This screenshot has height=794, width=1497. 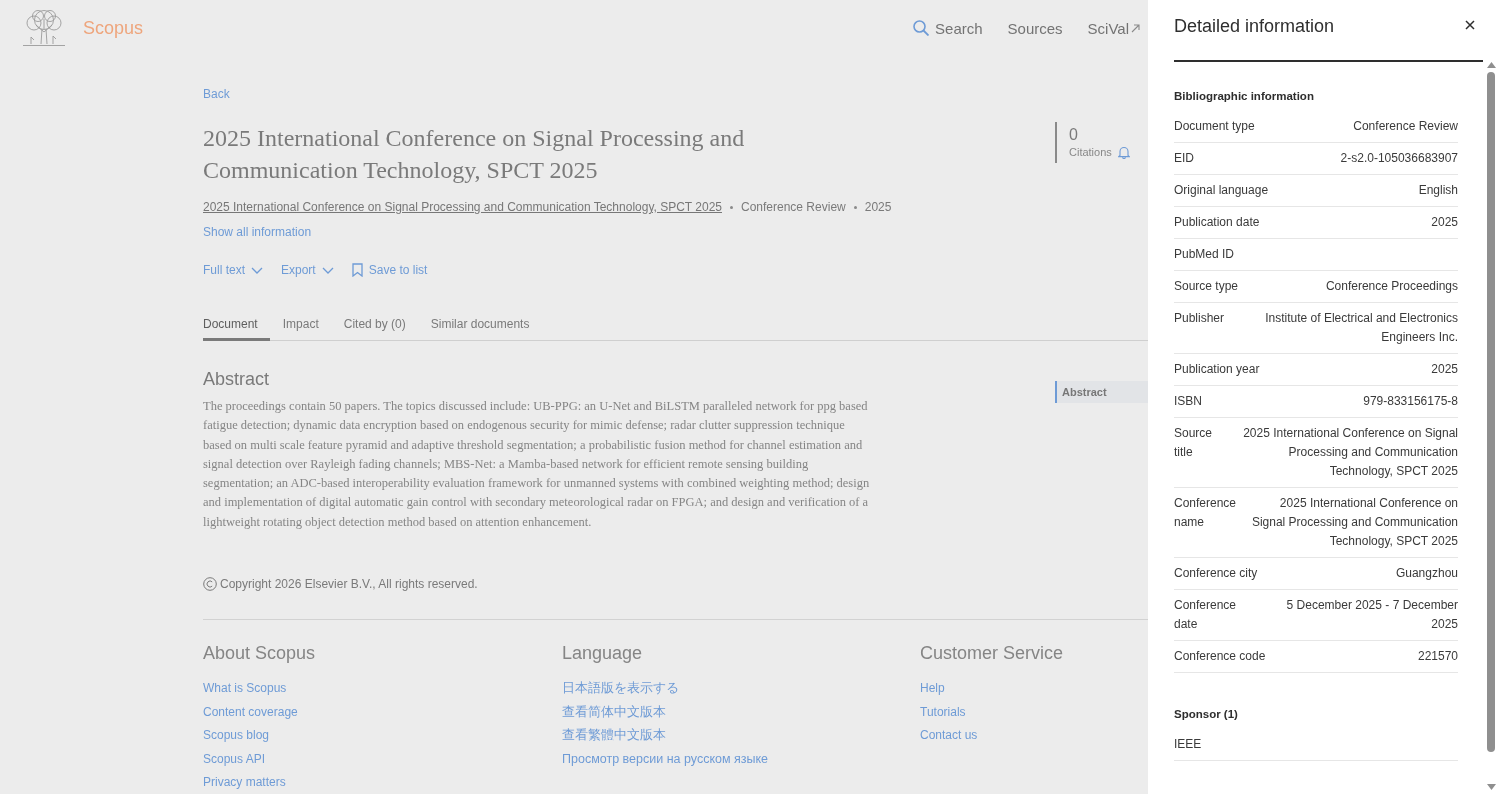 What do you see at coordinates (210, 584) in the screenshot?
I see `copyright-icon` at bounding box center [210, 584].